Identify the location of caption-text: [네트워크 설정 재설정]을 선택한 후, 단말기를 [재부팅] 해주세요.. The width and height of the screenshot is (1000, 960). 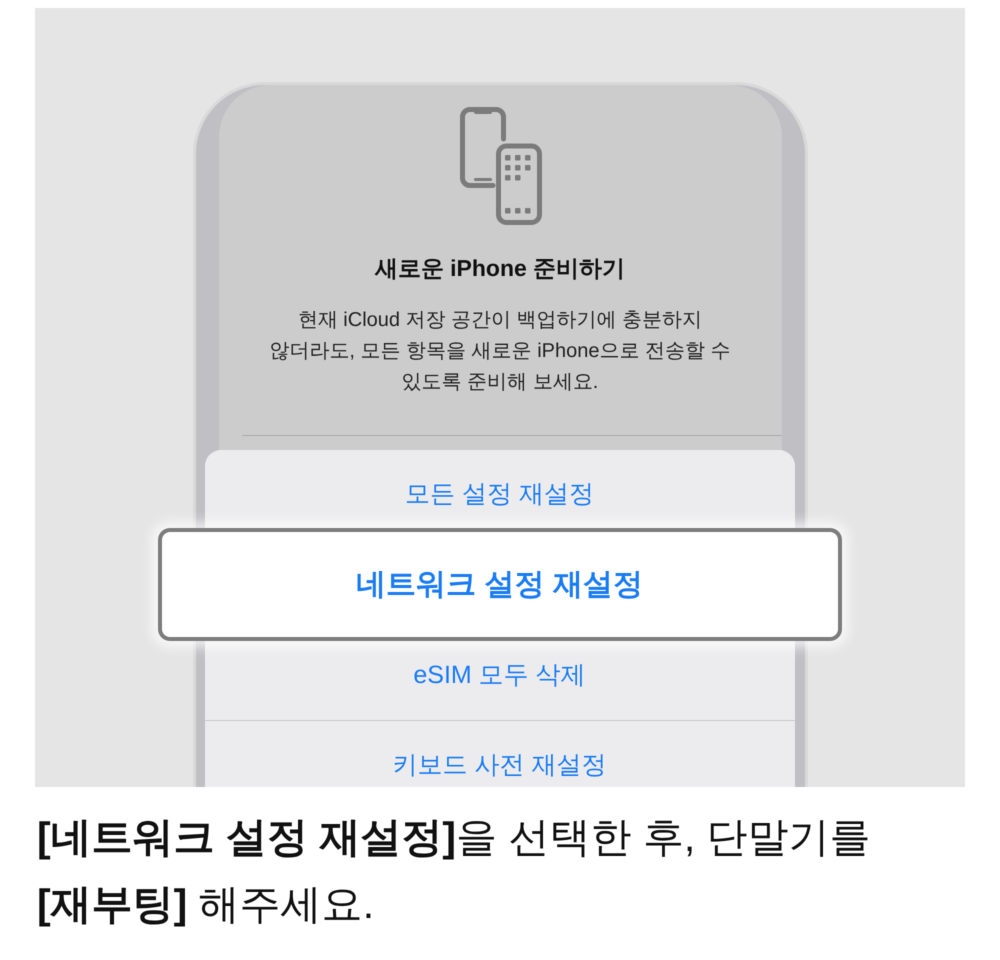
(454, 871).